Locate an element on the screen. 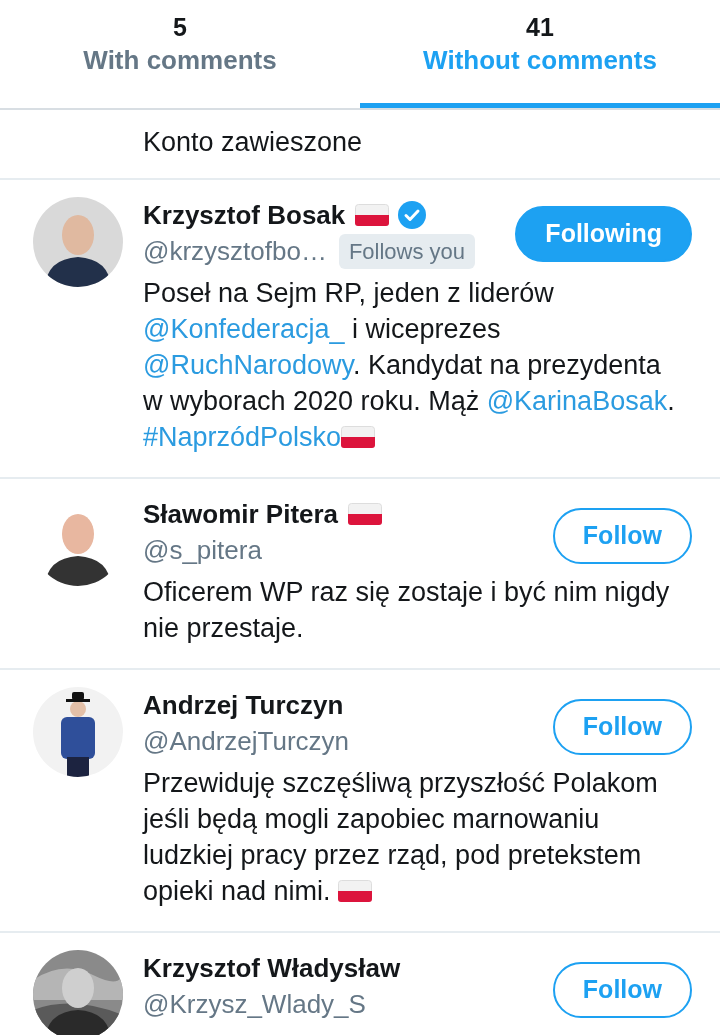 Image resolution: width=720 pixels, height=1035 pixels. user-name: Sławomir Pitera is located at coordinates (241, 514).